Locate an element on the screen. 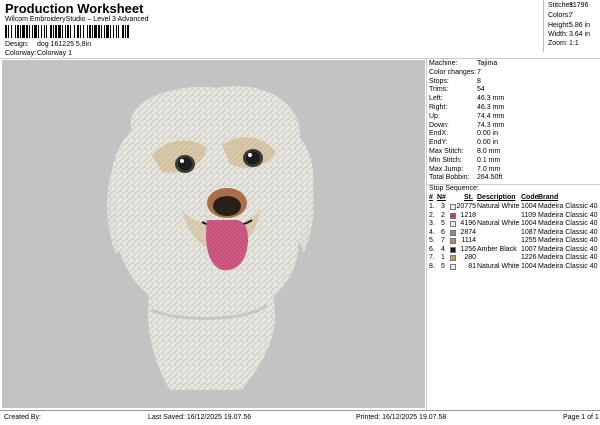 The height and width of the screenshot is (425, 600). stop-number: 5. is located at coordinates (432, 240).